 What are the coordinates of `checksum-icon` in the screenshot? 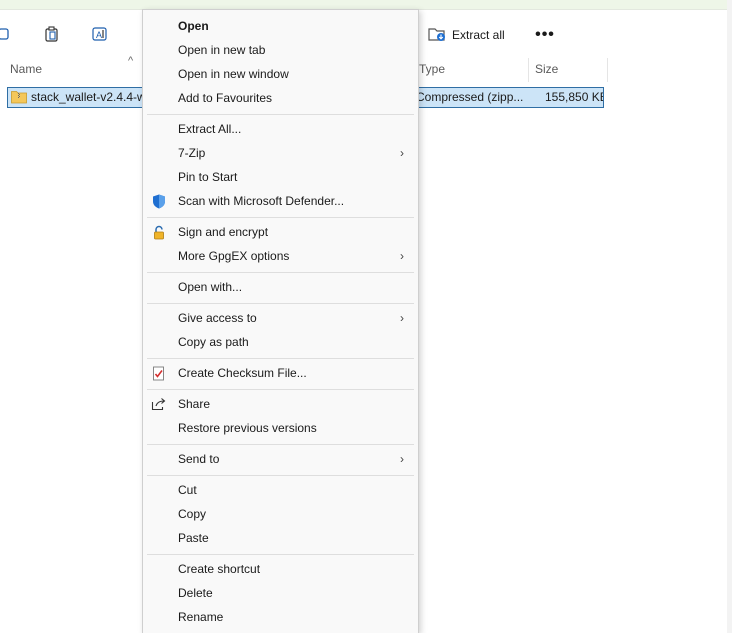 It's located at (159, 373).